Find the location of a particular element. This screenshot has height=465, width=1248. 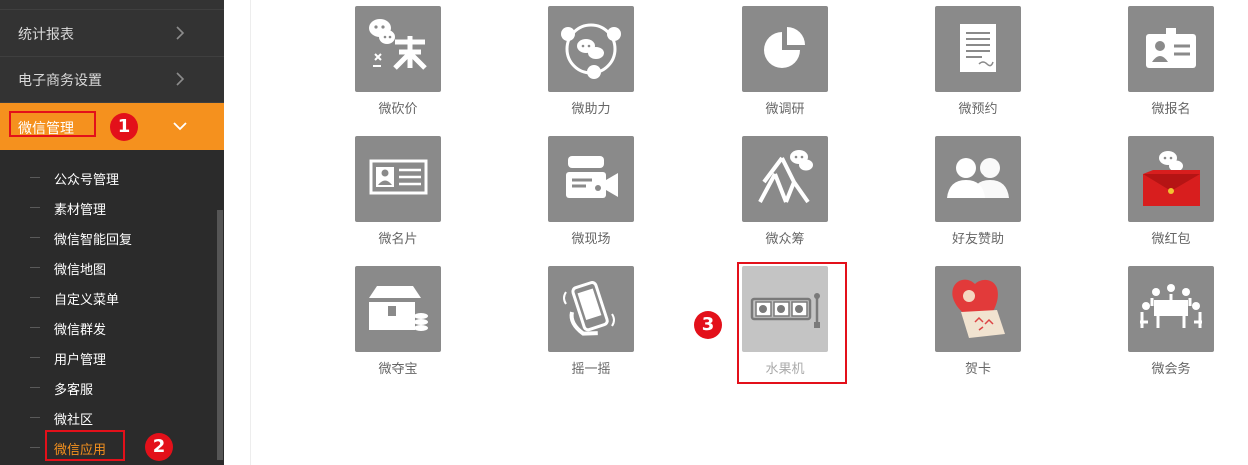

app-label: 微预约 is located at coordinates (978, 109).